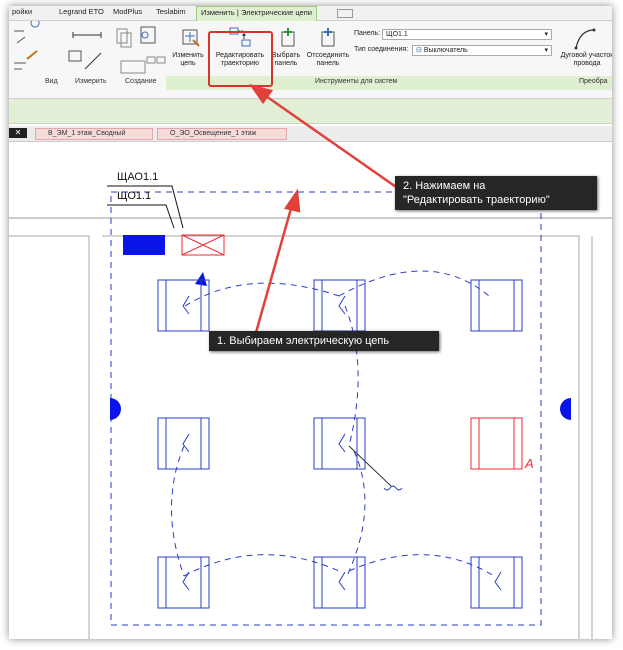 This screenshot has height=650, width=623. What do you see at coordinates (138, 177) in the screenshot?
I see `tag-panel-1: ЩАО1.1` at bounding box center [138, 177].